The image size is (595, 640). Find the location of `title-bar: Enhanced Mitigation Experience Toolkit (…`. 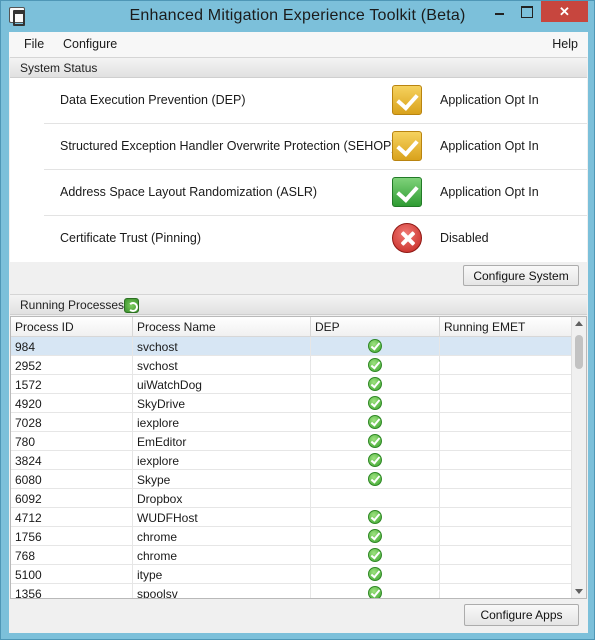

title-bar: Enhanced Mitigation Experience Toolkit (… is located at coordinates (297, 16).